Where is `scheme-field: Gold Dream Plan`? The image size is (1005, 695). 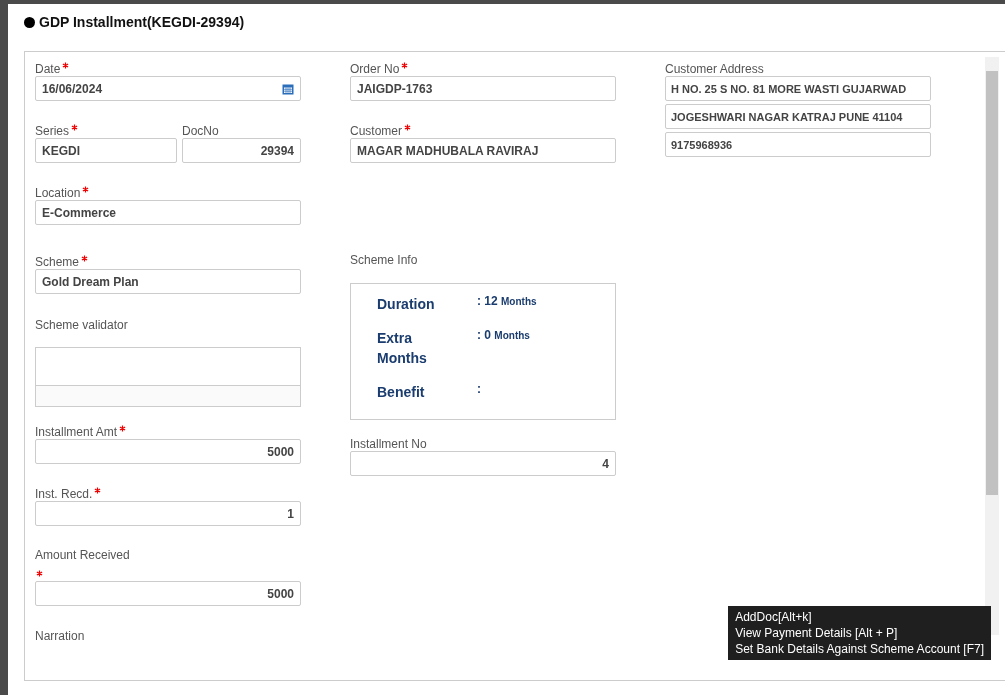
scheme-field: Gold Dream Plan is located at coordinates (168, 281).